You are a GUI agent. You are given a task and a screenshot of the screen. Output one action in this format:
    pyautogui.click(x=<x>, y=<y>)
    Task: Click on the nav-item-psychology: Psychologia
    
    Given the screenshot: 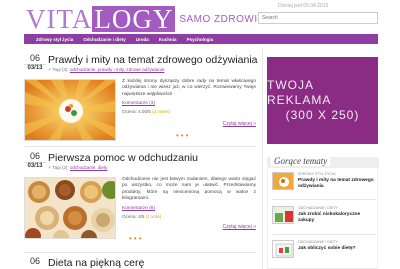 What is the action you would take?
    pyautogui.click(x=200, y=39)
    